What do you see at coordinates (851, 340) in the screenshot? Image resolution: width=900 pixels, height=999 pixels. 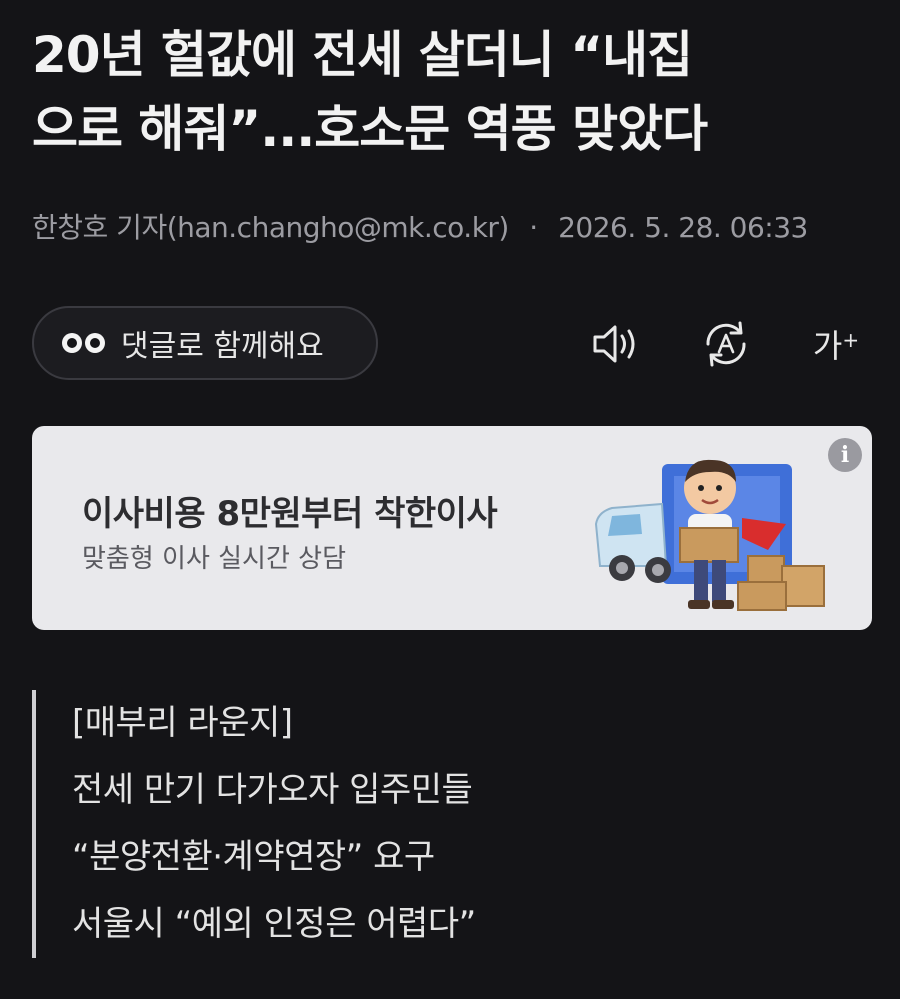 I see `font-size-plus: +` at bounding box center [851, 340].